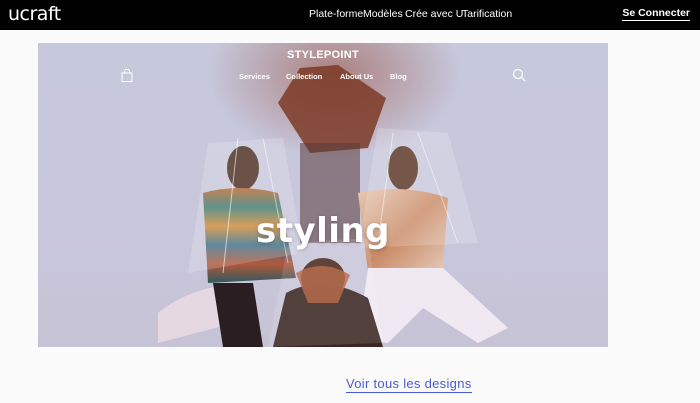  I want to click on nav-item-tarification: Tarification, so click(487, 14).